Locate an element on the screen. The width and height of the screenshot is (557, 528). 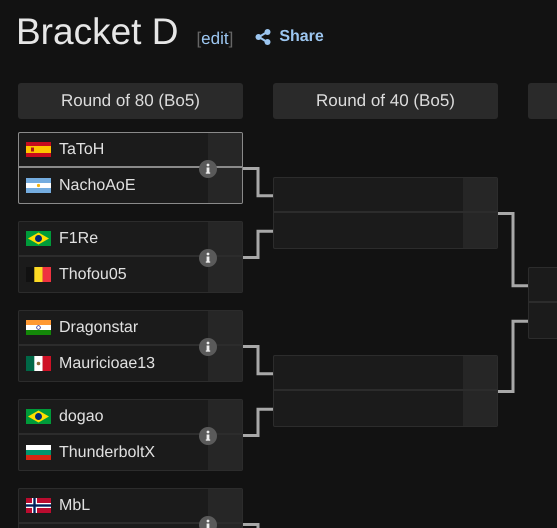
player-name: F1Re is located at coordinates (78, 238).